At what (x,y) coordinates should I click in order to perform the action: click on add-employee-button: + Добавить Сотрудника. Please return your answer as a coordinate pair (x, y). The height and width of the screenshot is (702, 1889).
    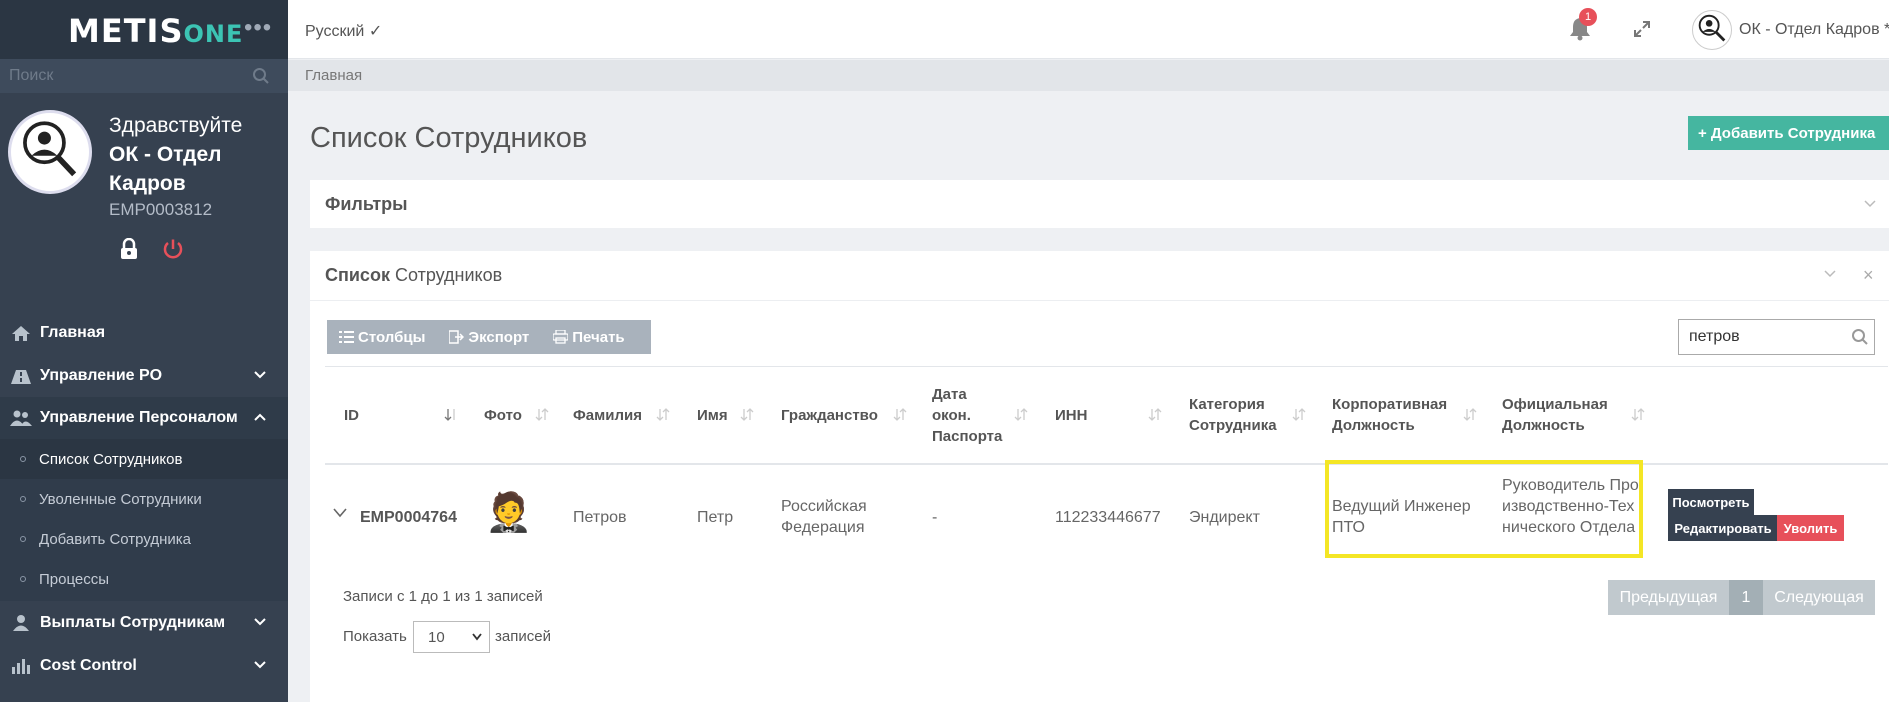
    Looking at the image, I should click on (1788, 133).